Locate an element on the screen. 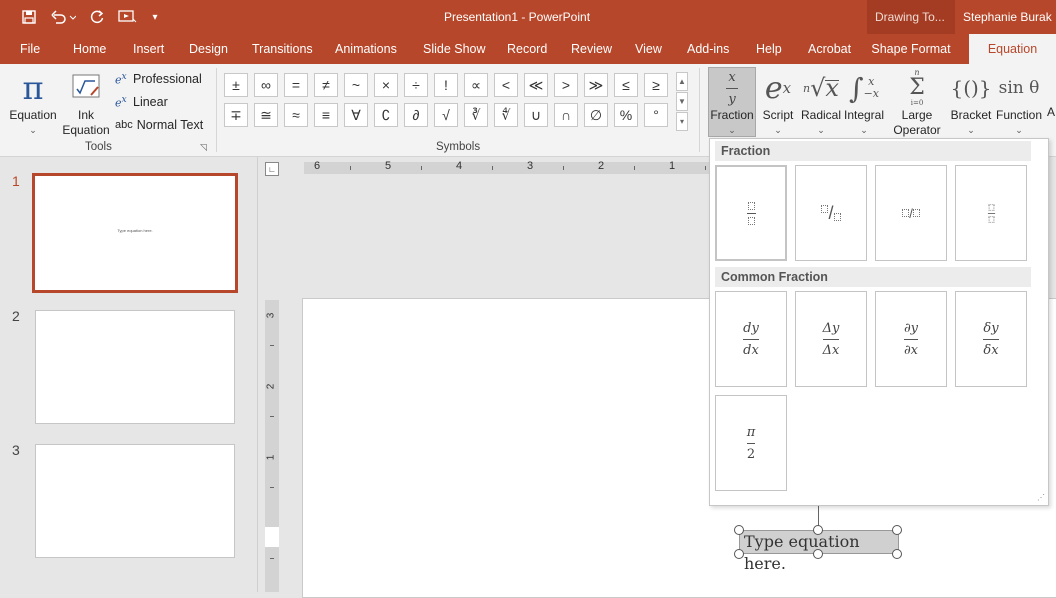  stacked-fraction is located at coordinates (751, 213).